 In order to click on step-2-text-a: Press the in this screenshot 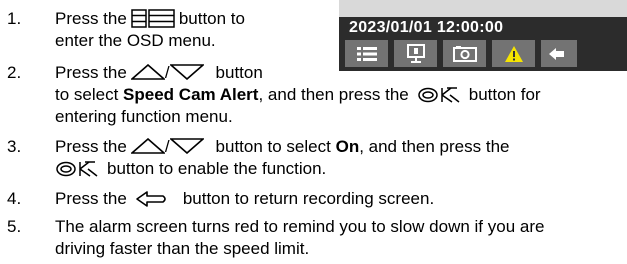, I will do `click(91, 72)`.